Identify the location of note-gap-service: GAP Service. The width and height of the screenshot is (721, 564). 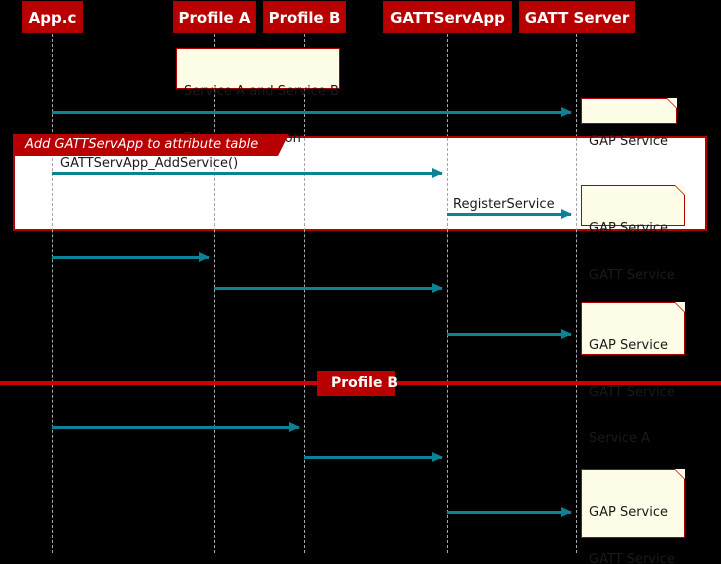
(629, 123).